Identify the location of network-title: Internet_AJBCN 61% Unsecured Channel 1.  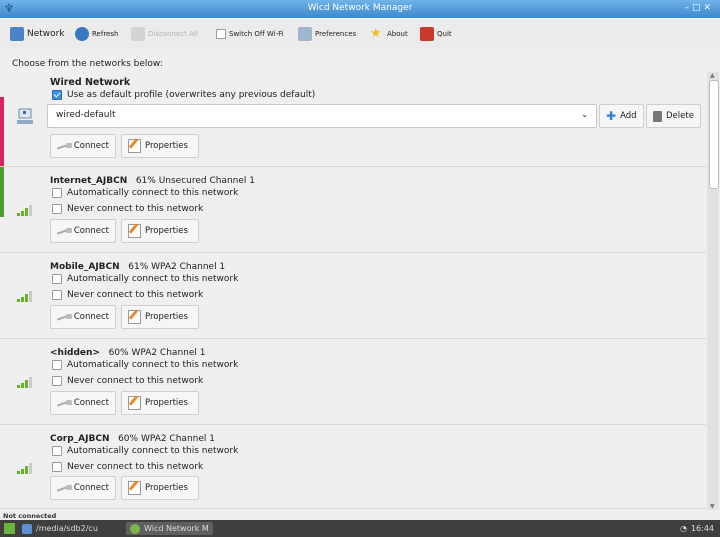
(153, 181).